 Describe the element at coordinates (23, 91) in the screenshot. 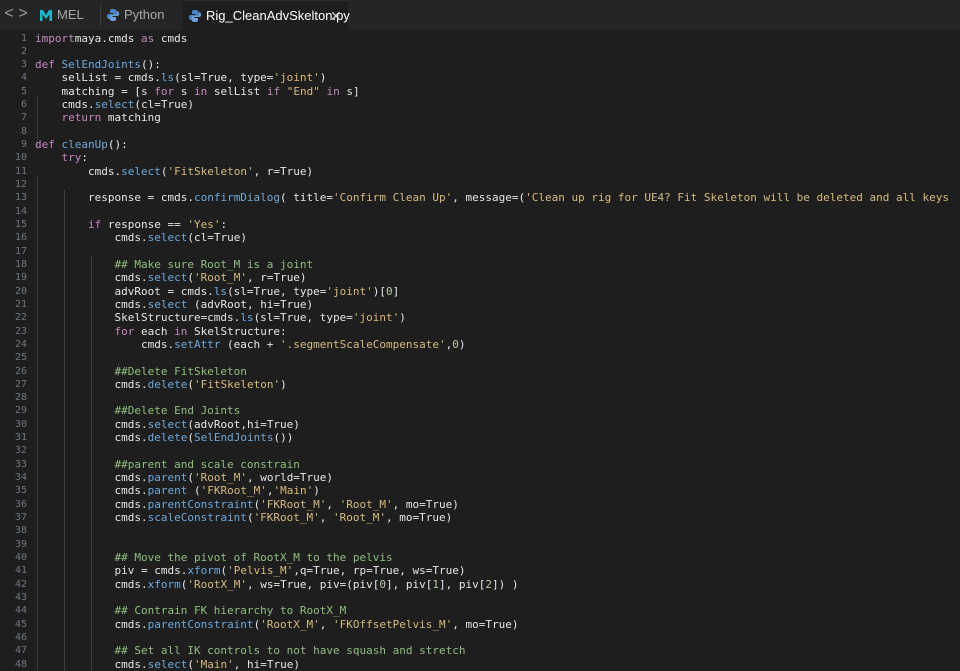

I see `line-number: 5` at that location.